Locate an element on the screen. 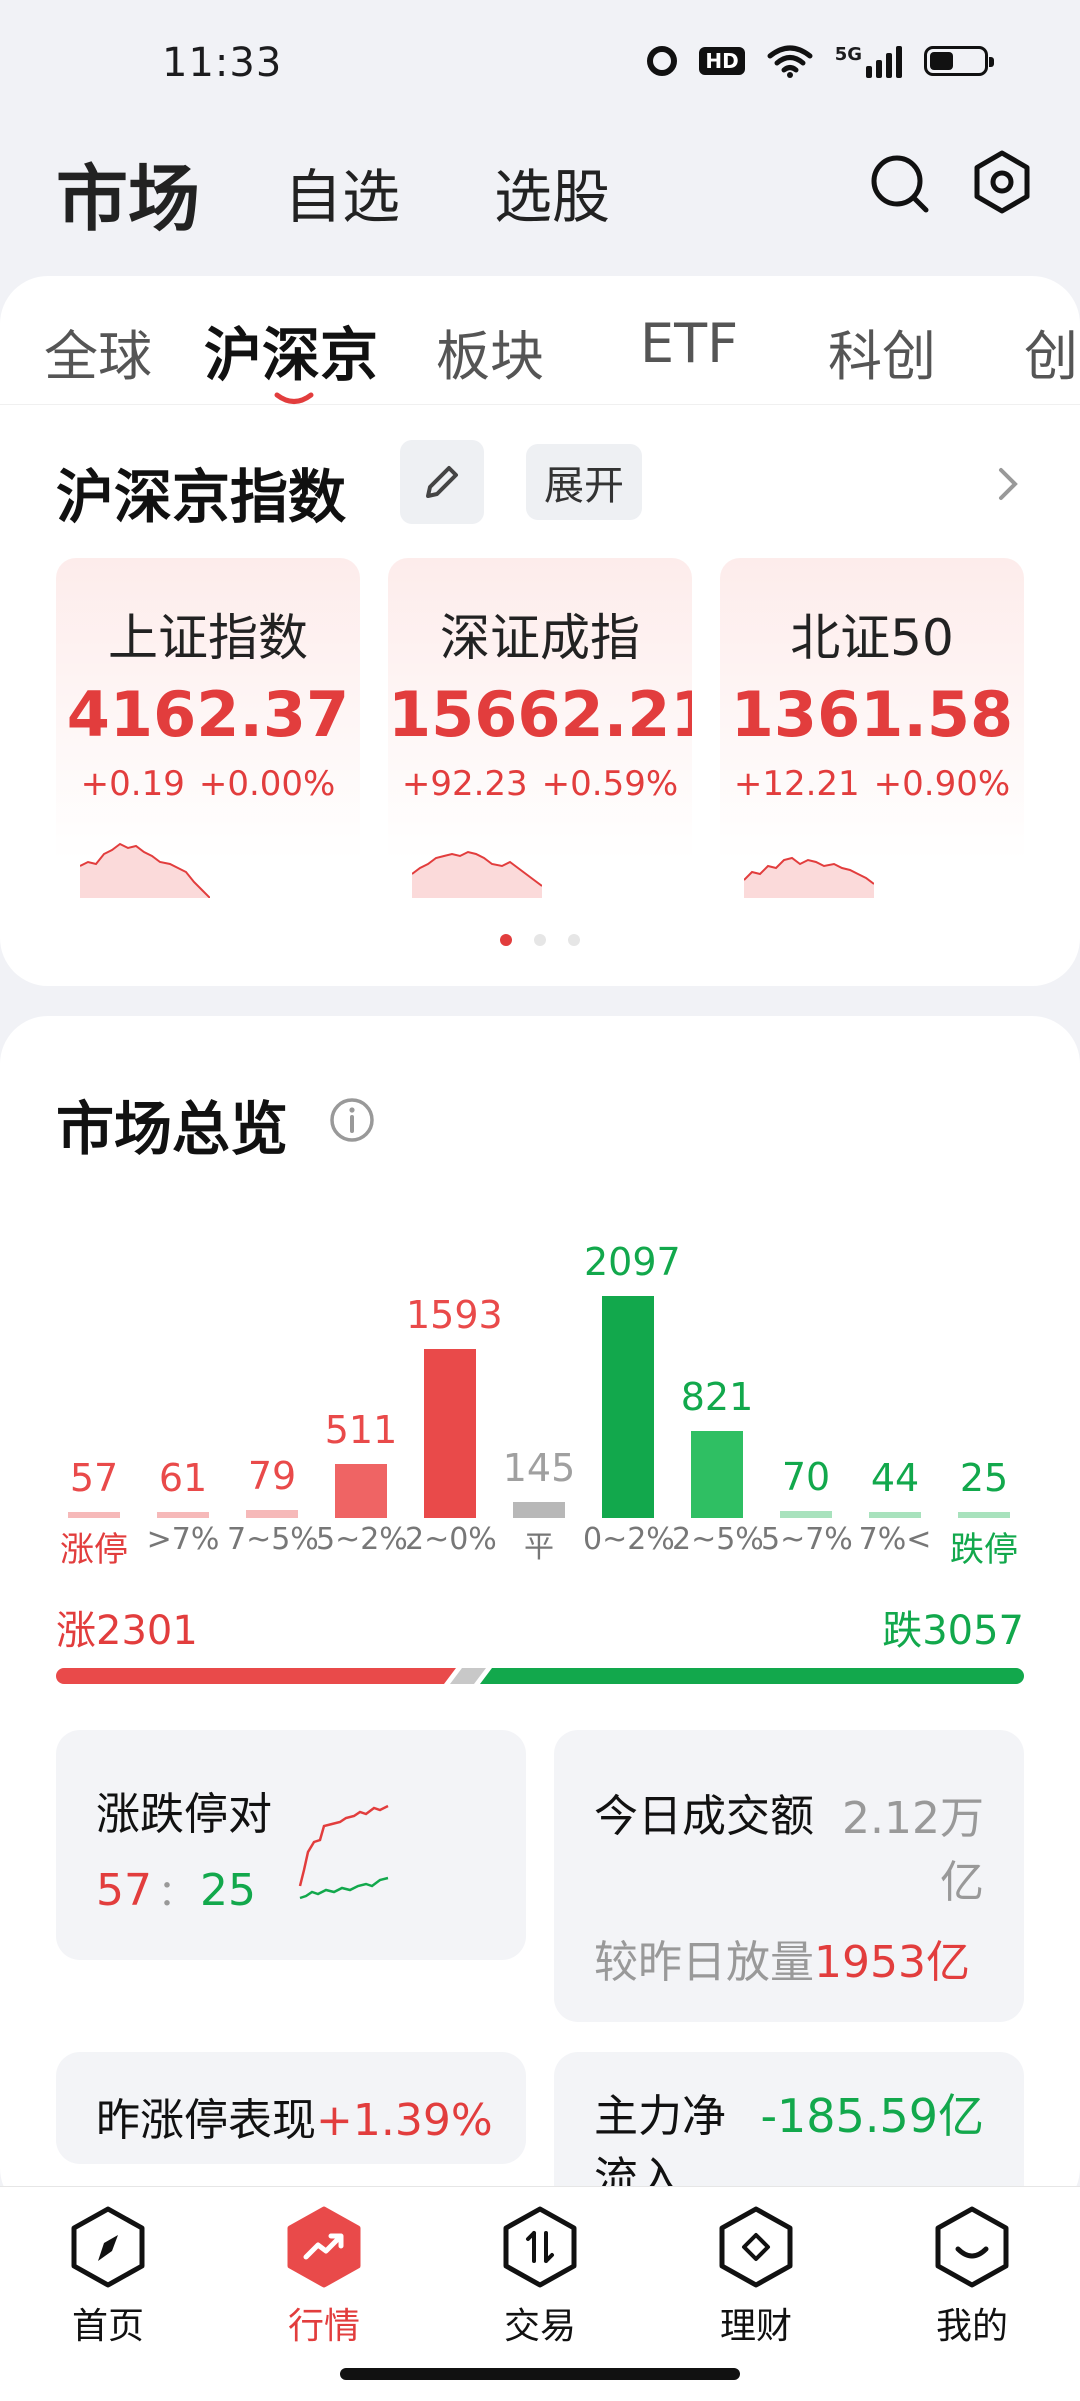 This screenshot has height=2401, width=1080. fall-segment is located at coordinates (752, 1676).